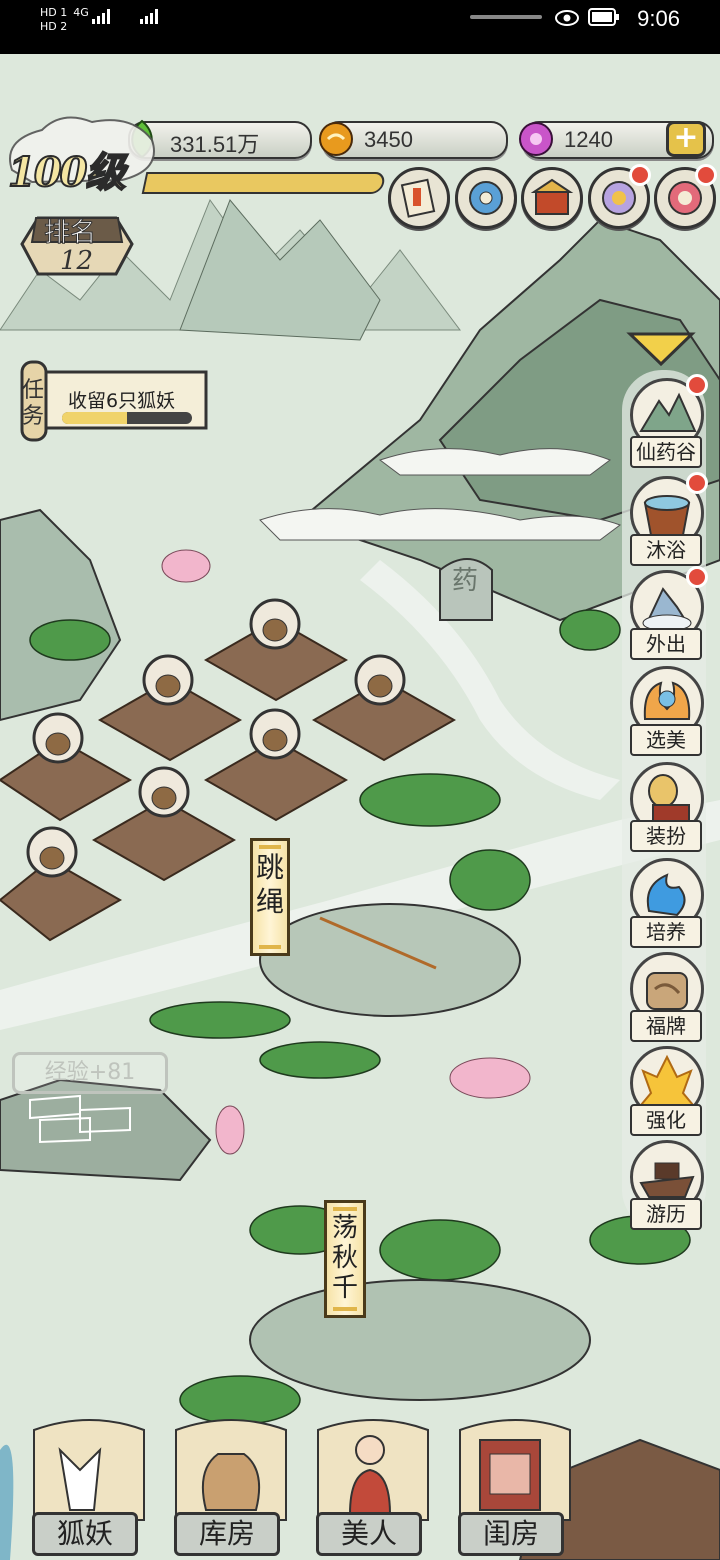  Describe the element at coordinates (666, 422) in the screenshot. I see `side-item-herb-valley: 仙药谷` at that location.